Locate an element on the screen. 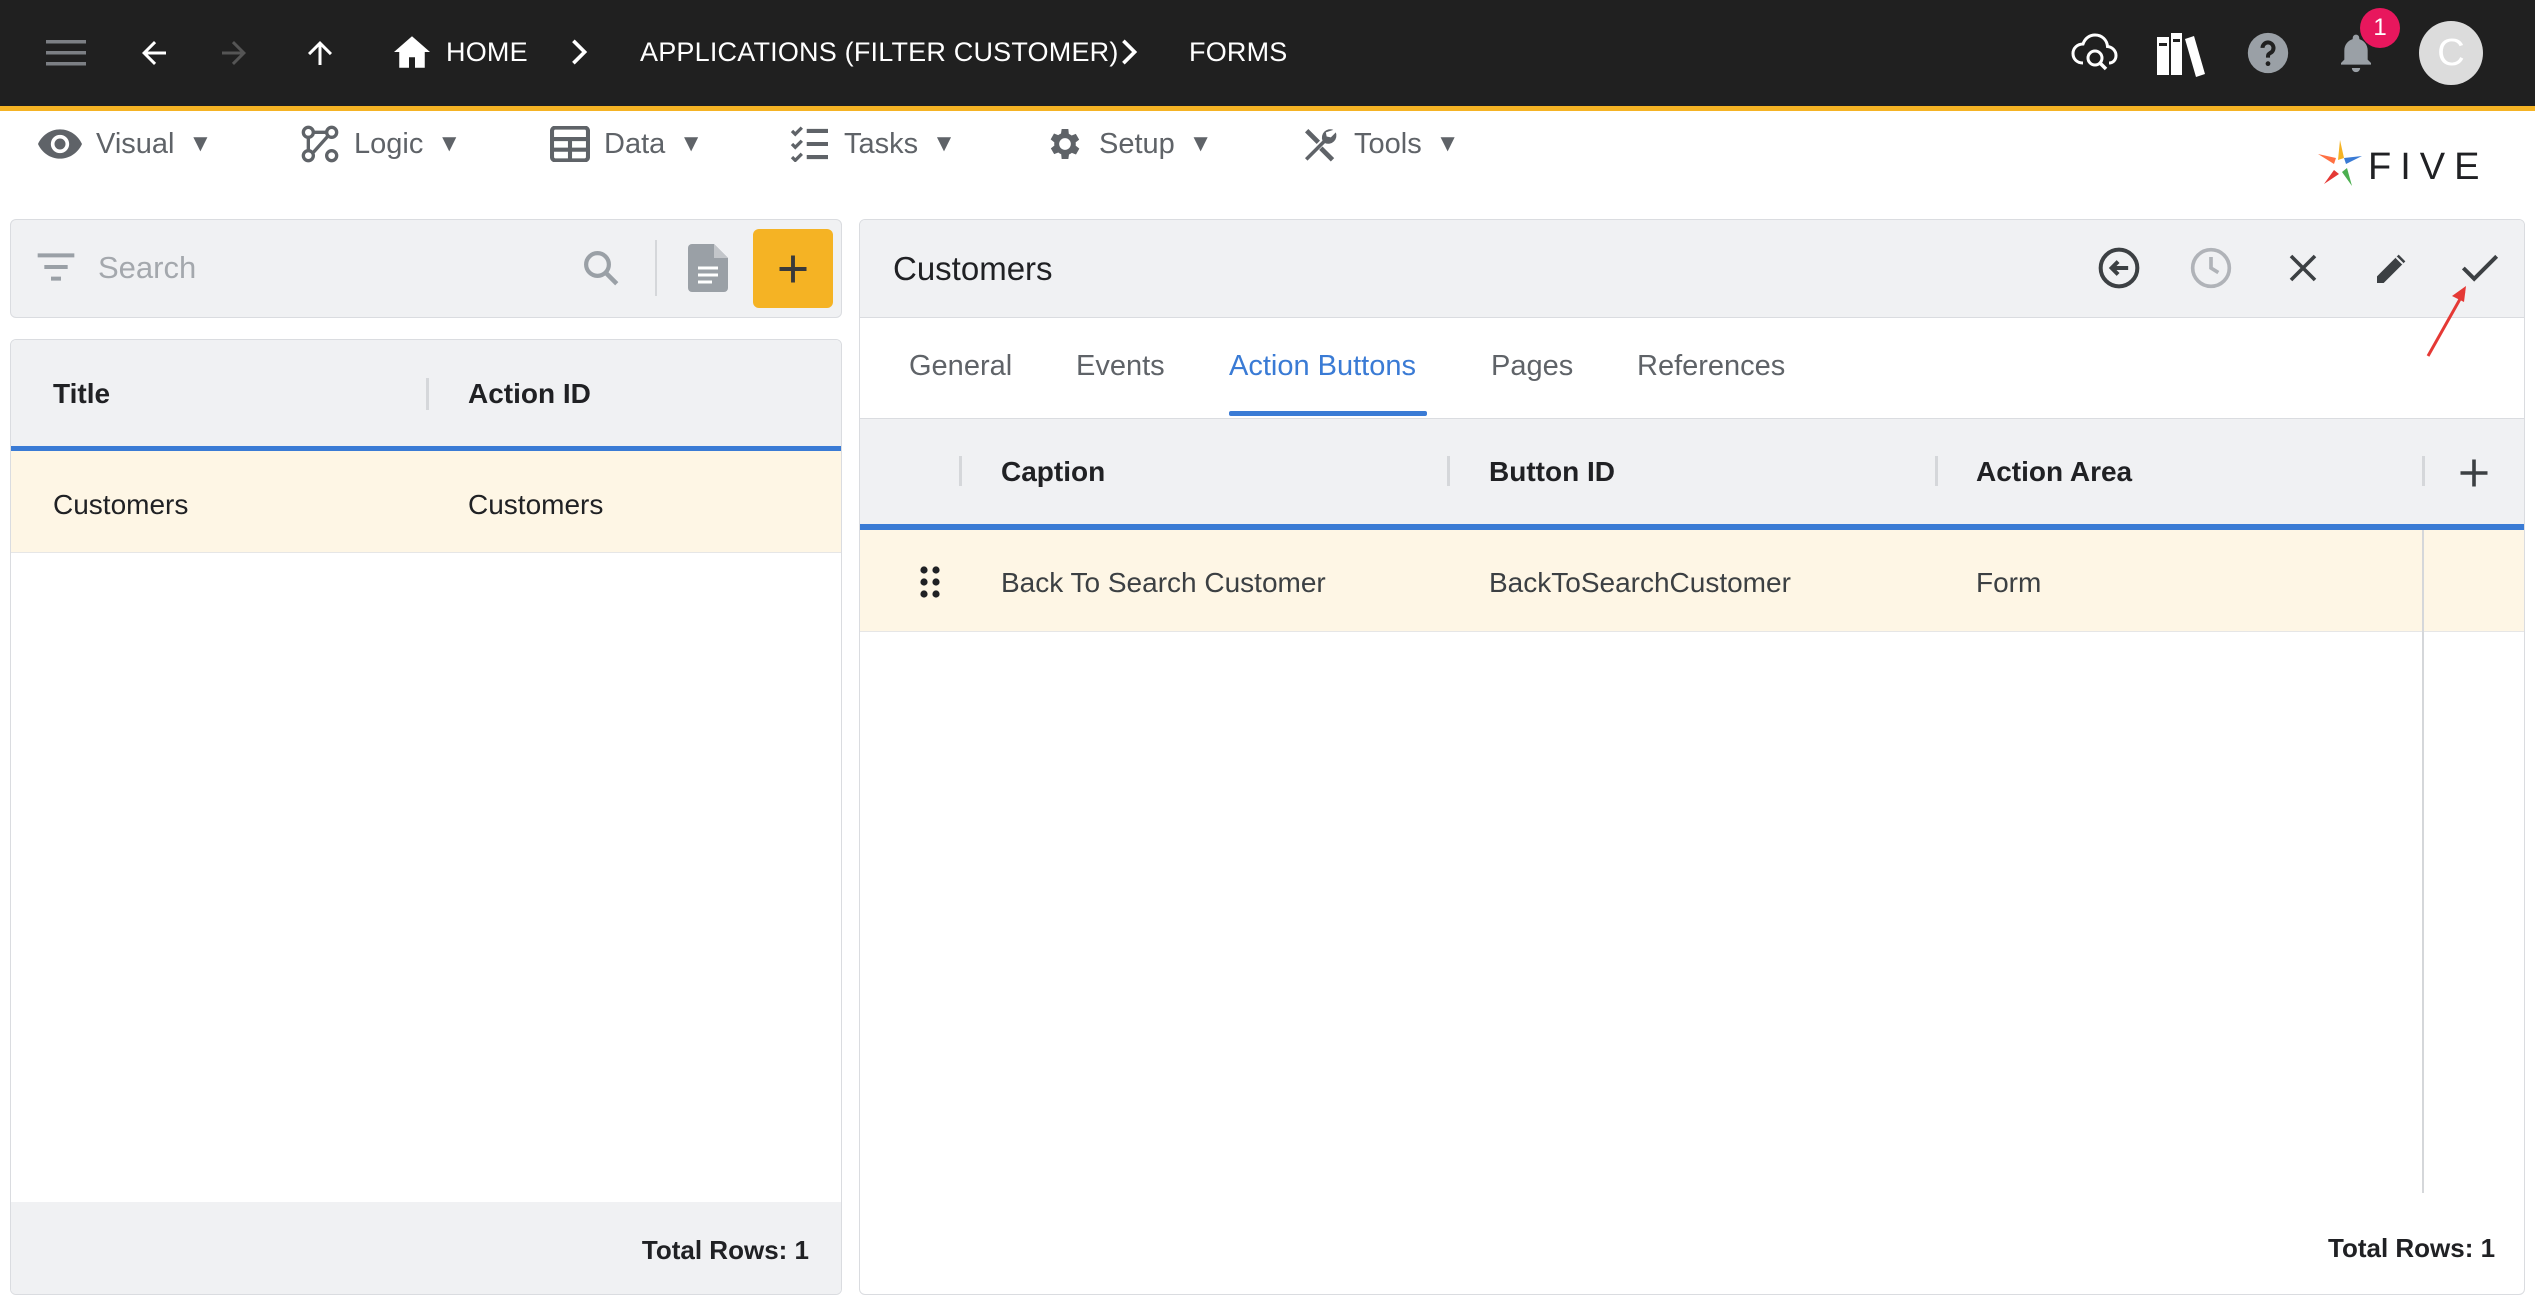  back-arrow-icon is located at coordinates (154, 53).